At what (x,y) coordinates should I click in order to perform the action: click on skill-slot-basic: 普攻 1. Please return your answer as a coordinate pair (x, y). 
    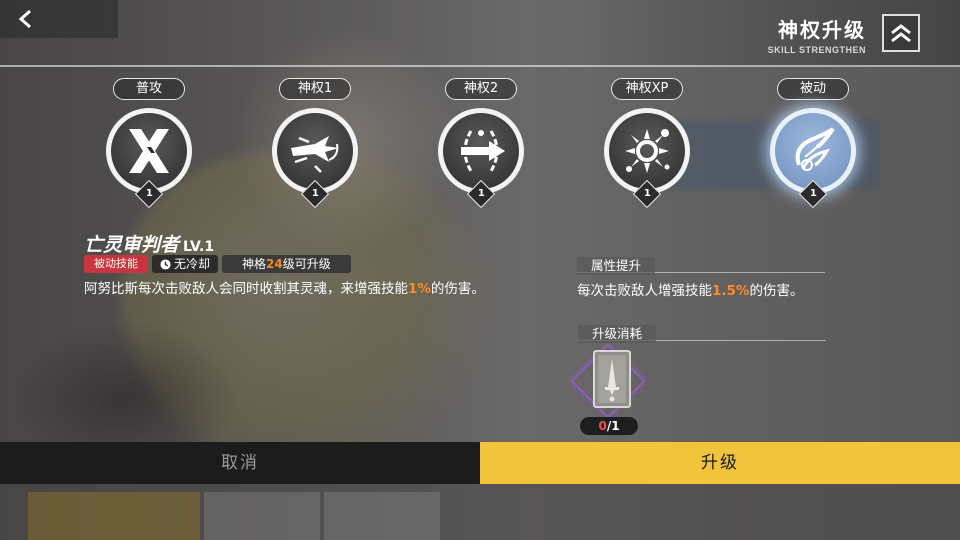
    Looking at the image, I should click on (149, 143).